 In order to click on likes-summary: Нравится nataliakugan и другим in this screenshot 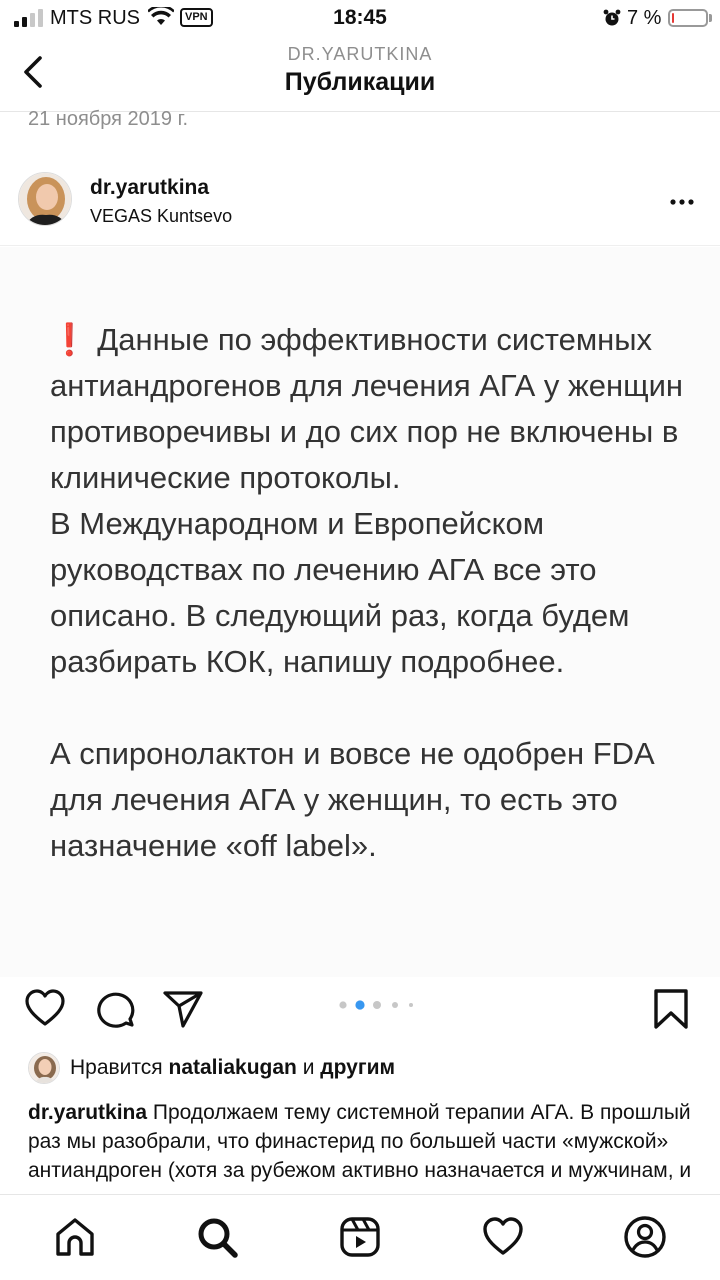, I will do `click(232, 1068)`.